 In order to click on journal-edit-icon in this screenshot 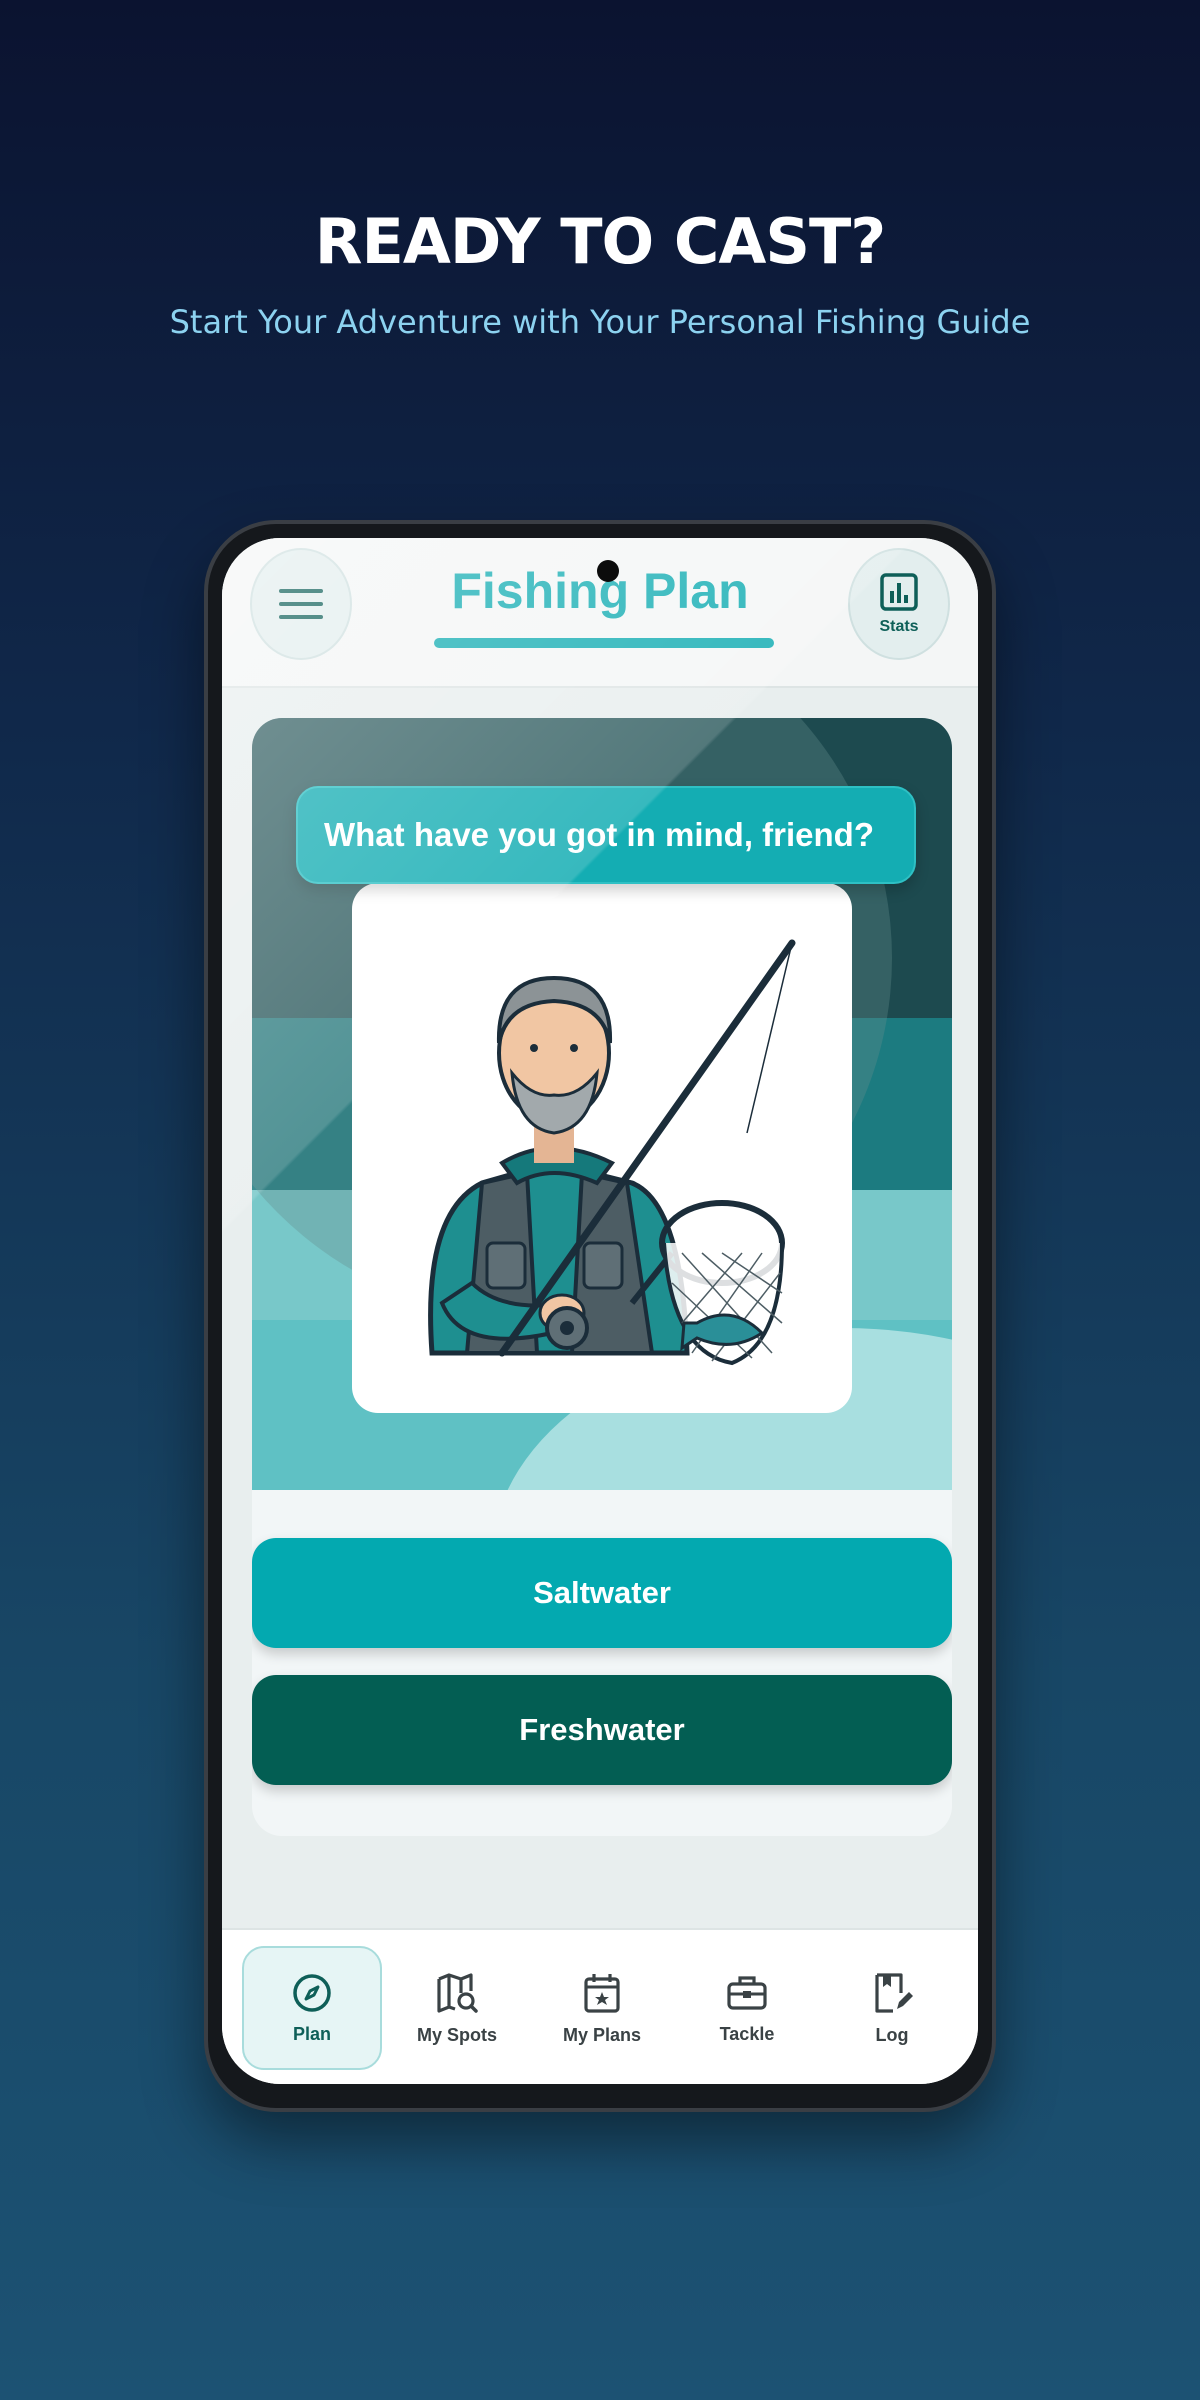, I will do `click(894, 1992)`.